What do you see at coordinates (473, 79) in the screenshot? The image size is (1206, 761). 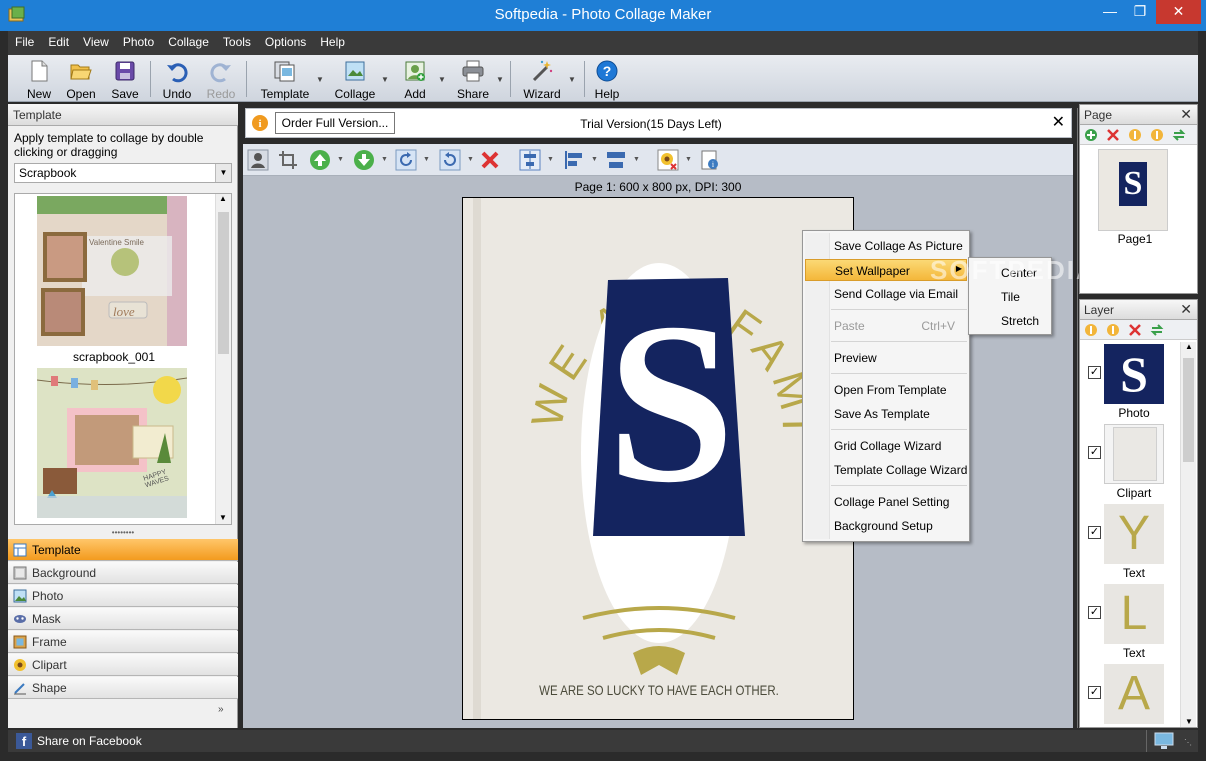 I see `share-button: Share` at bounding box center [473, 79].